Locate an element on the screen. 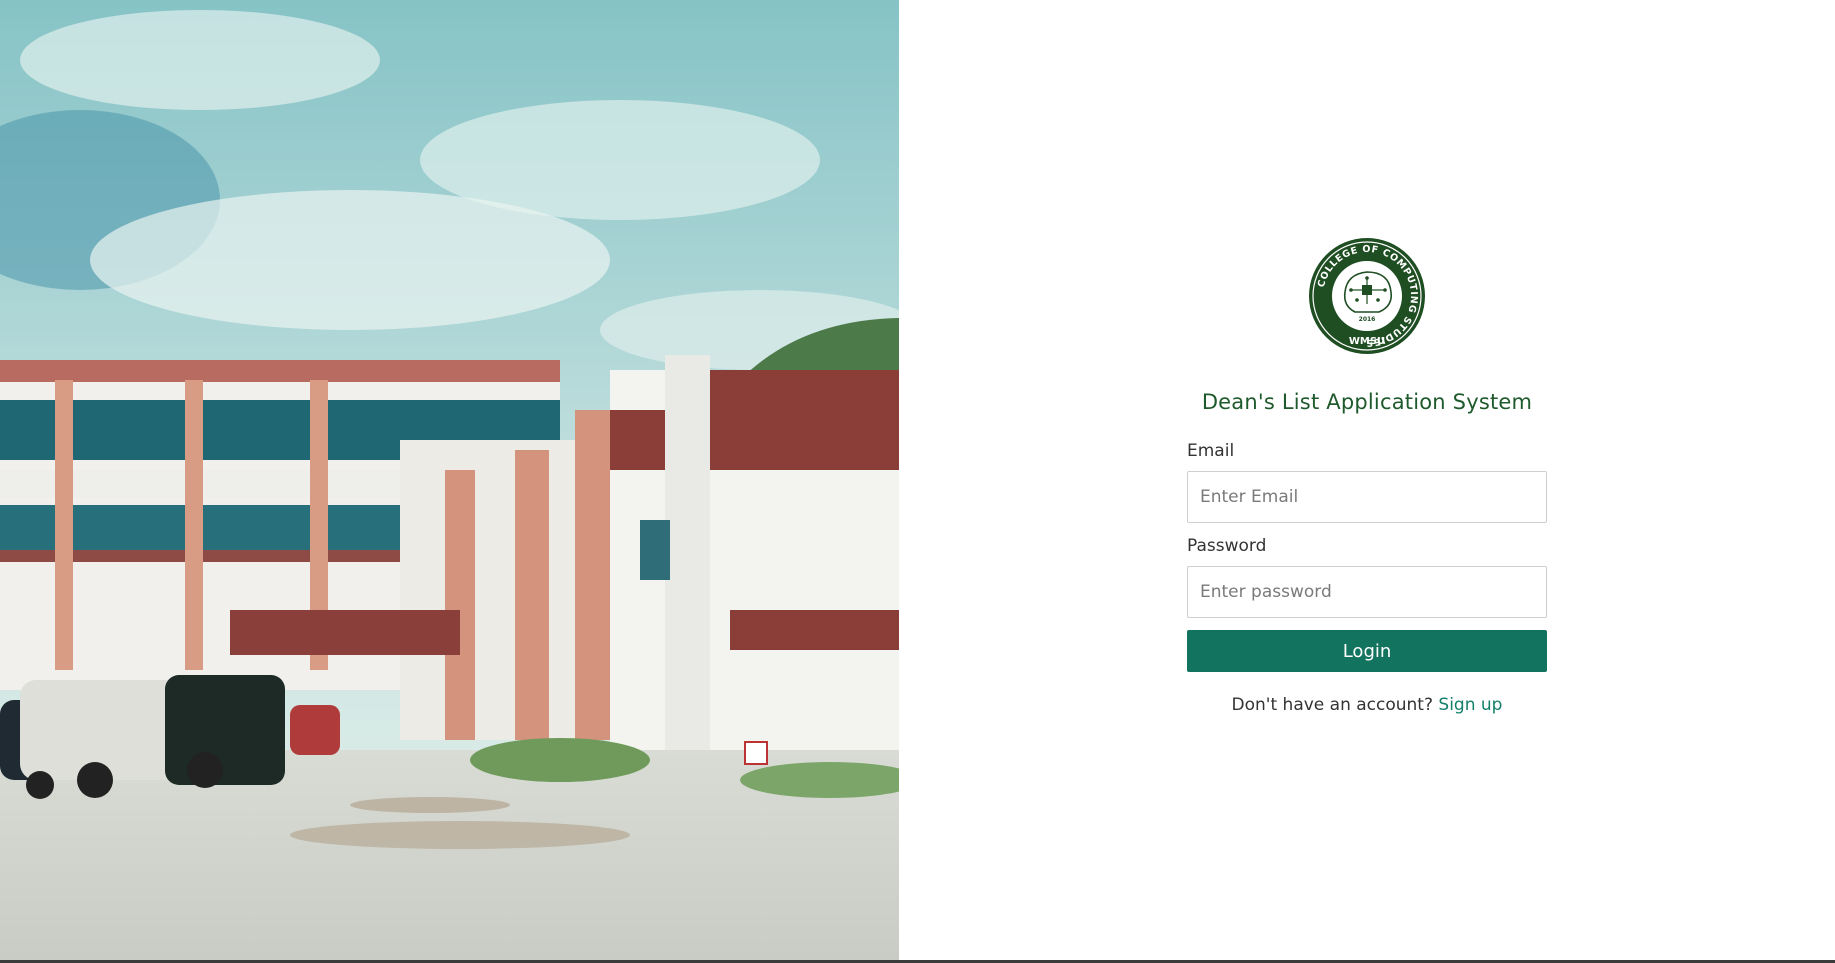 The height and width of the screenshot is (963, 1835). college-seal-logo: COLLEGE OF COMPUTING STUDIES 2016 WMSU is located at coordinates (1367, 296).